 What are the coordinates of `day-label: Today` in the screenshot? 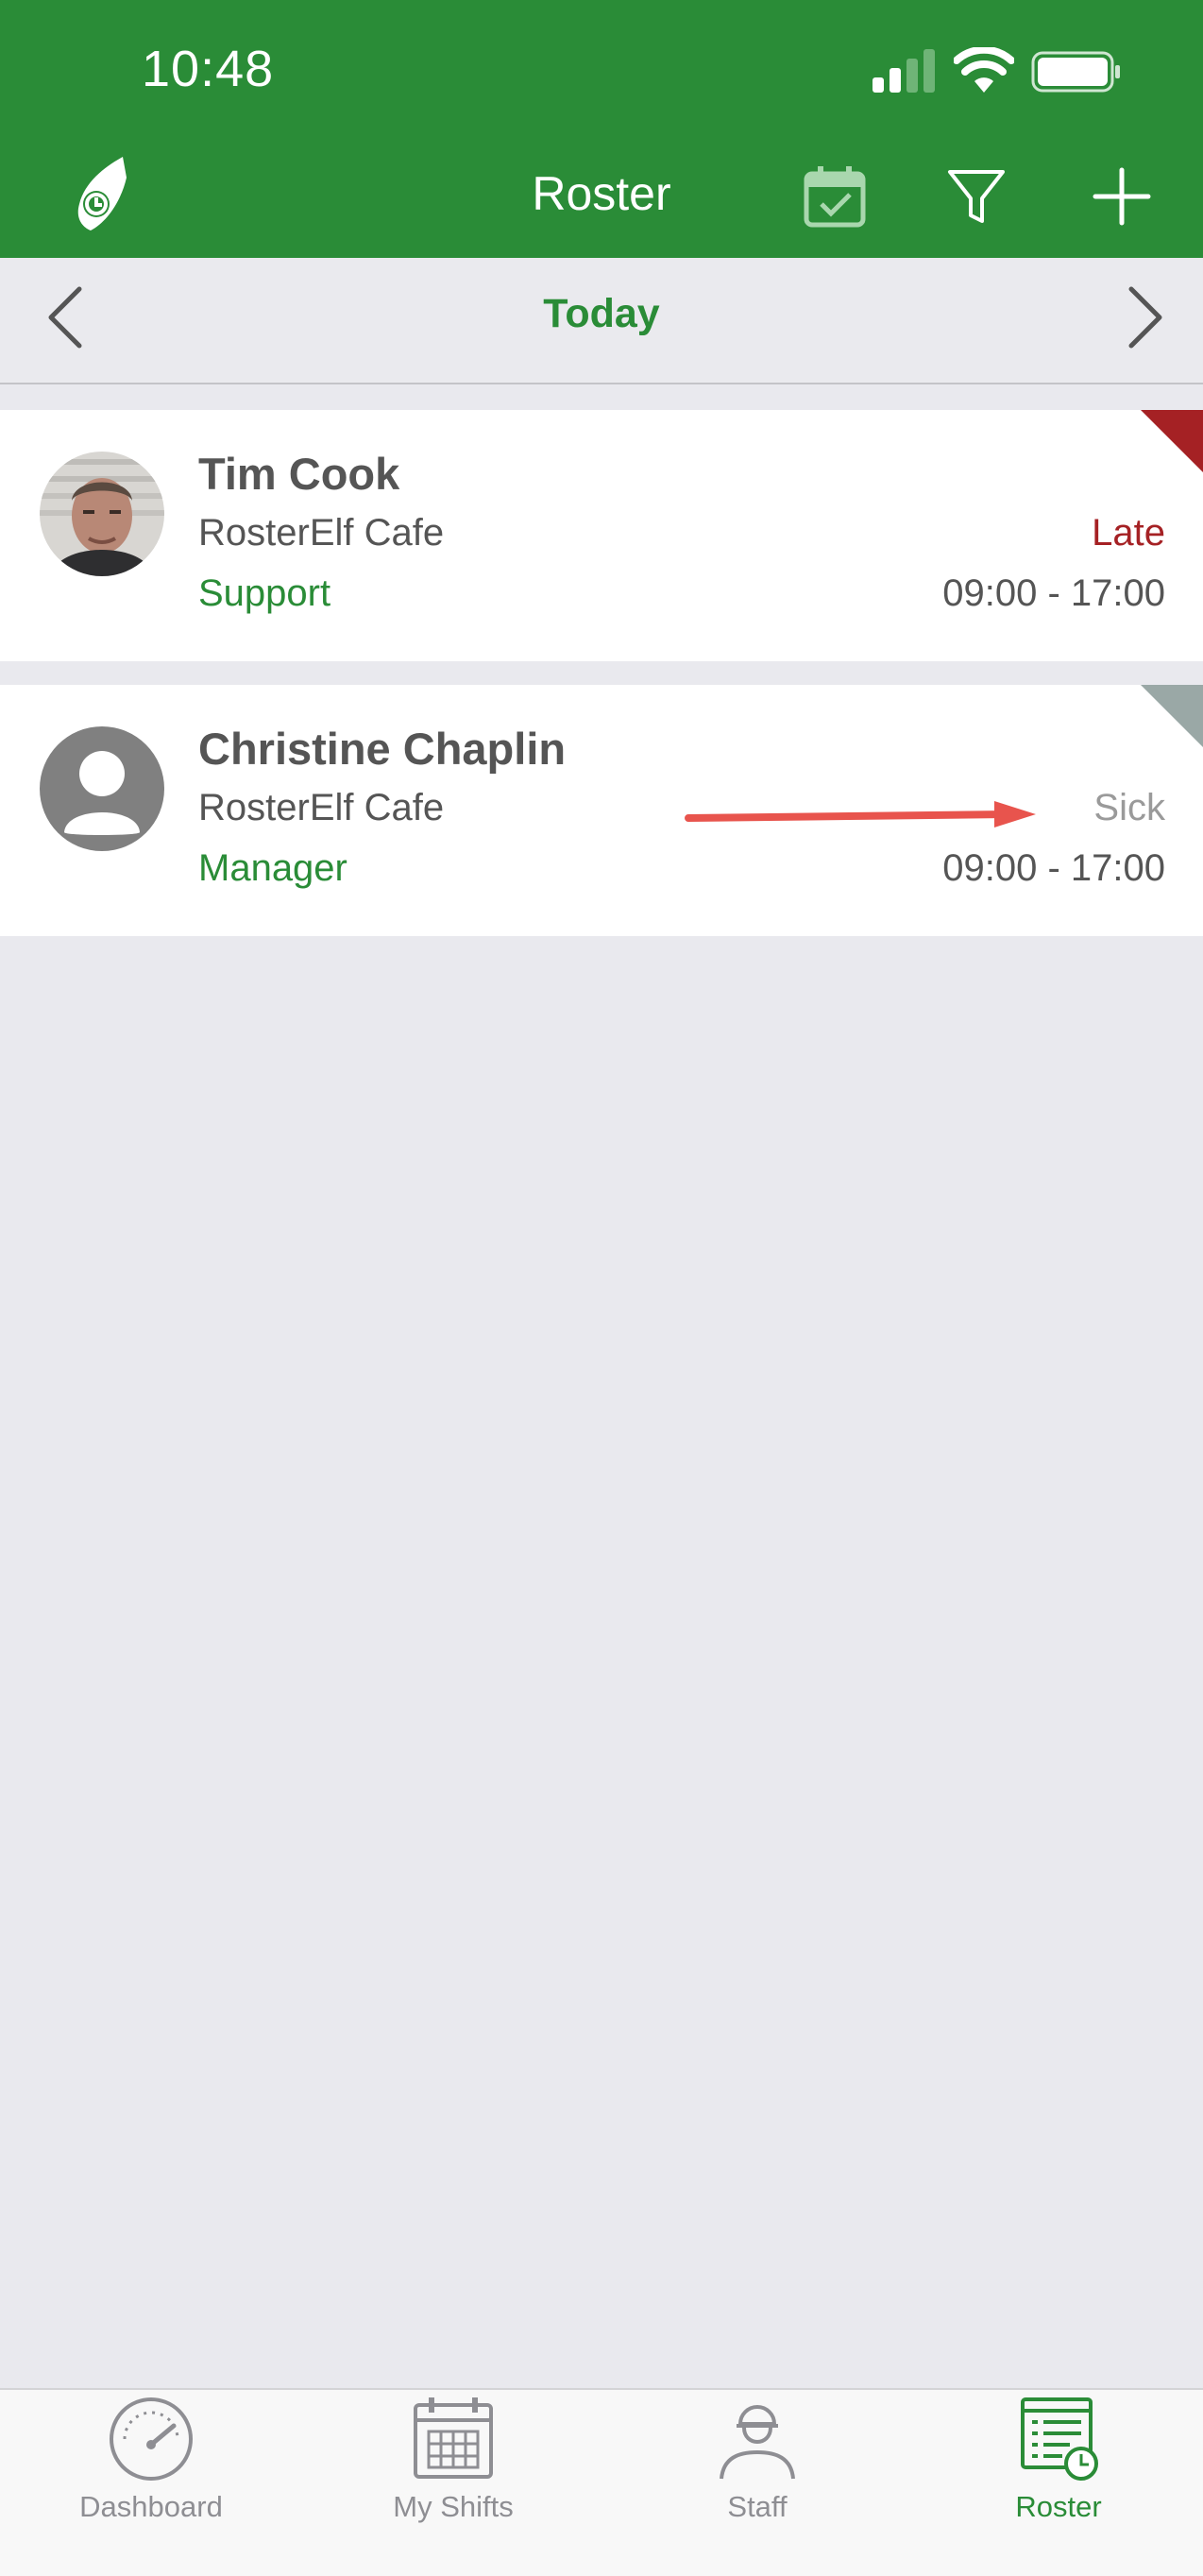 It's located at (601, 314).